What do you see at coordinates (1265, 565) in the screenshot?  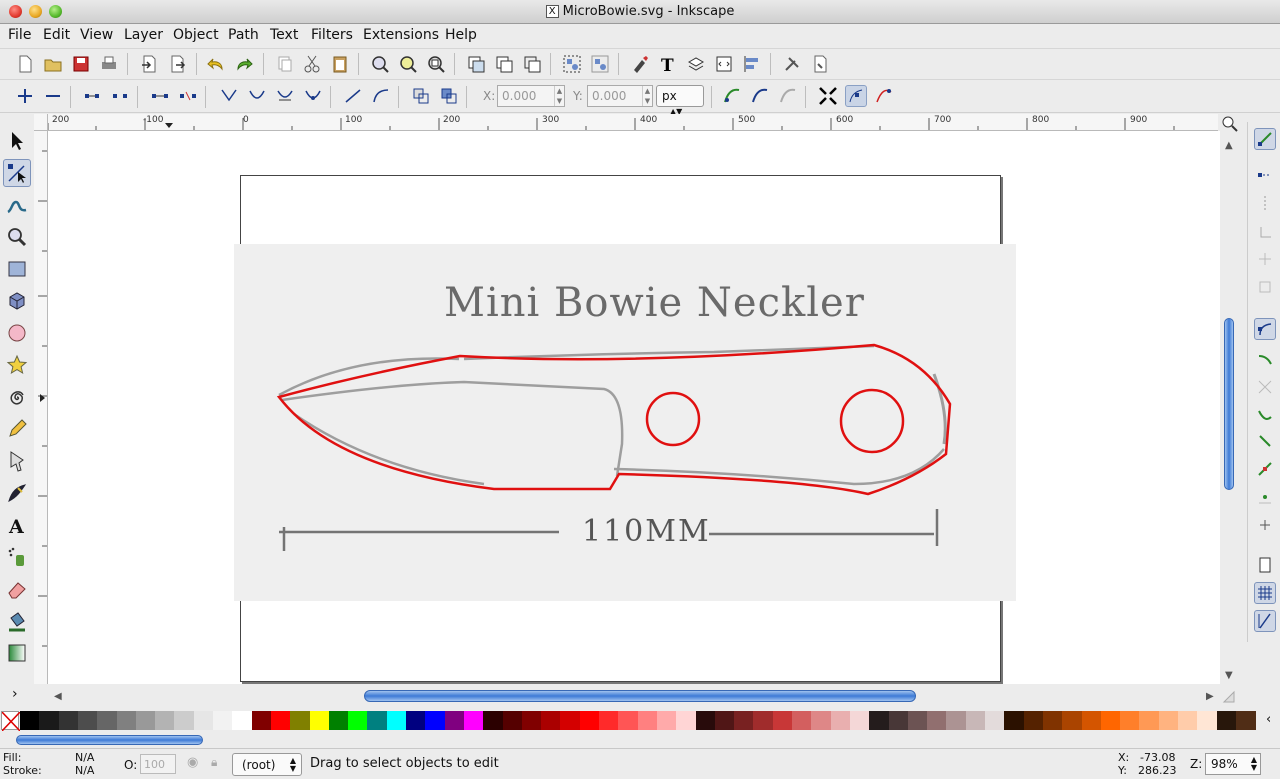 I see `snap-page-border-icon` at bounding box center [1265, 565].